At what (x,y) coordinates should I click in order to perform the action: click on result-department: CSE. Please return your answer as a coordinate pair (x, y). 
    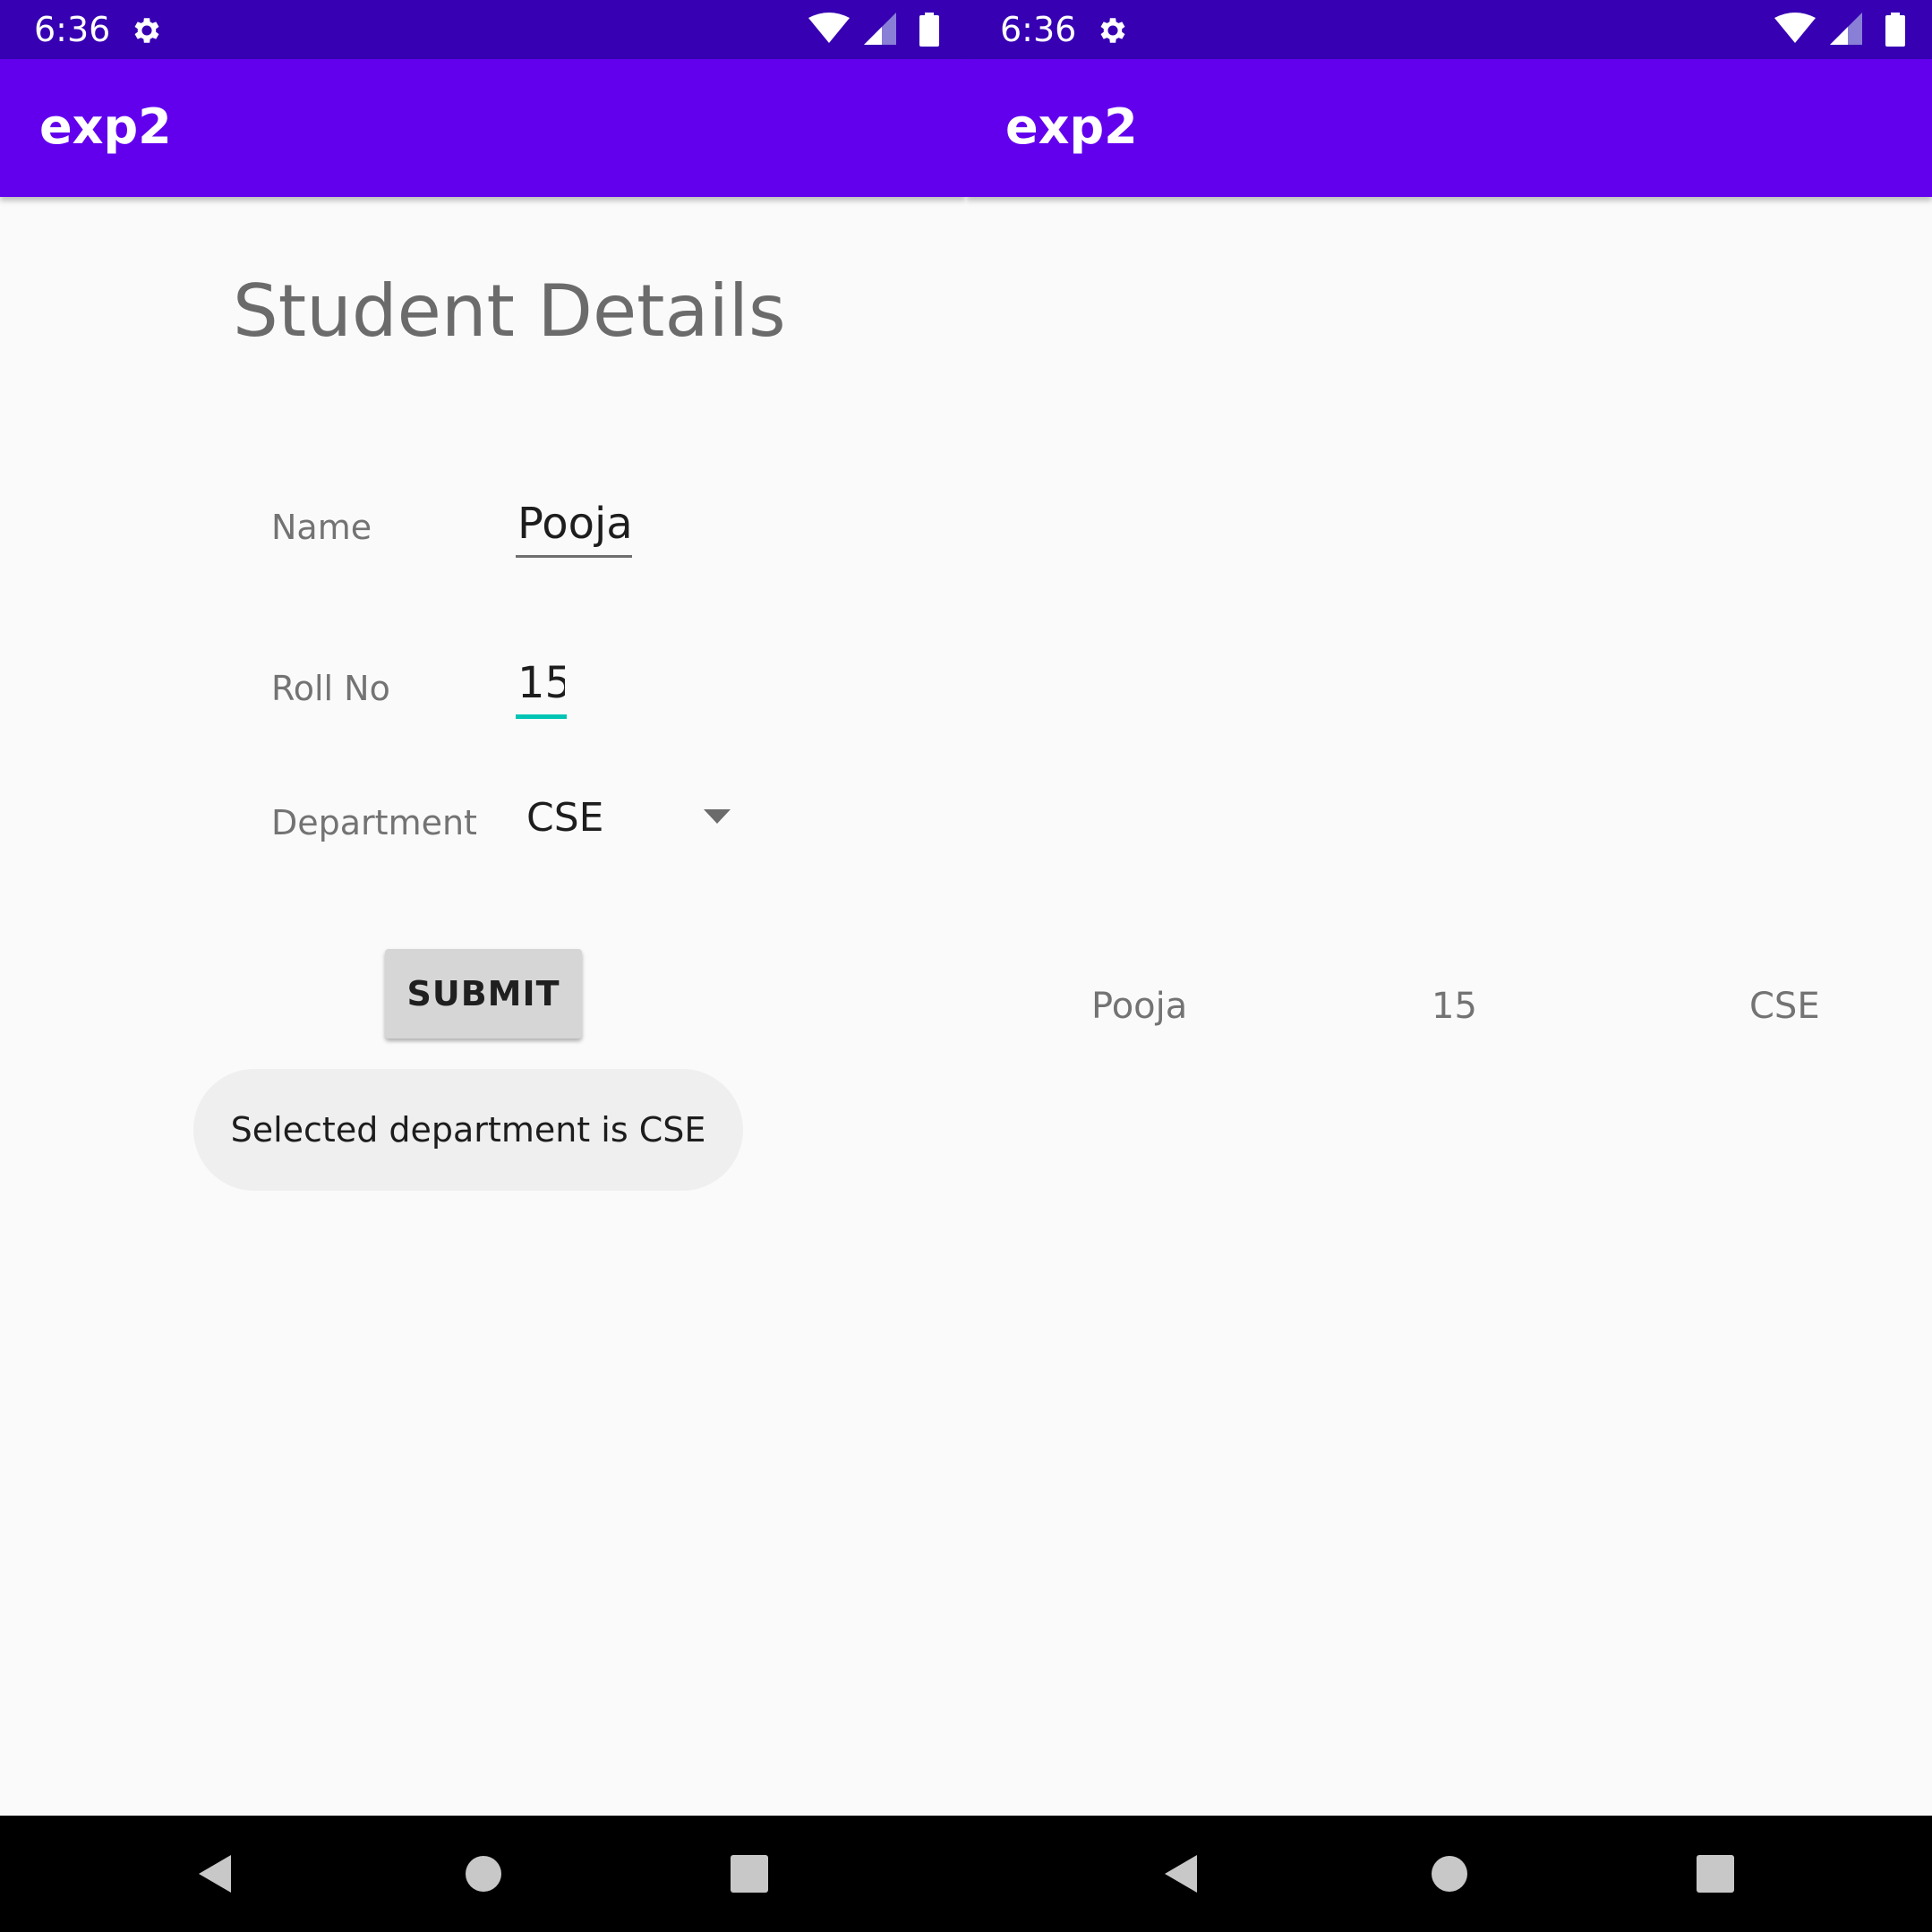
    Looking at the image, I should click on (1784, 1006).